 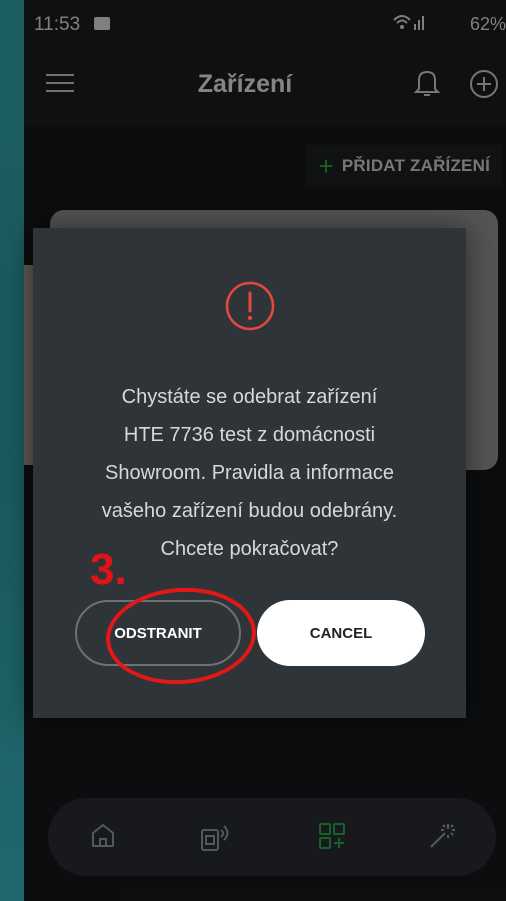 I want to click on dialog-message-line: Showroom. Pravidla a informace, so click(x=249, y=473).